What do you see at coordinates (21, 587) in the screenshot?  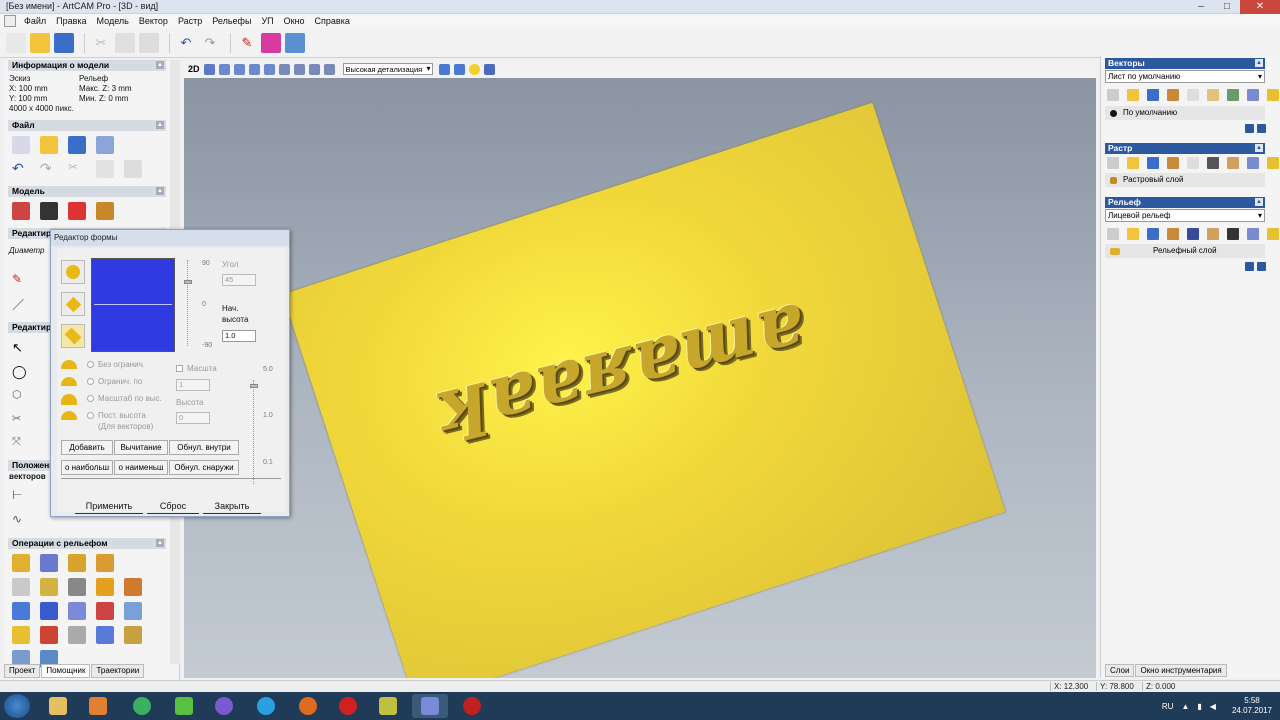 I see `relief-op-5-icon` at bounding box center [21, 587].